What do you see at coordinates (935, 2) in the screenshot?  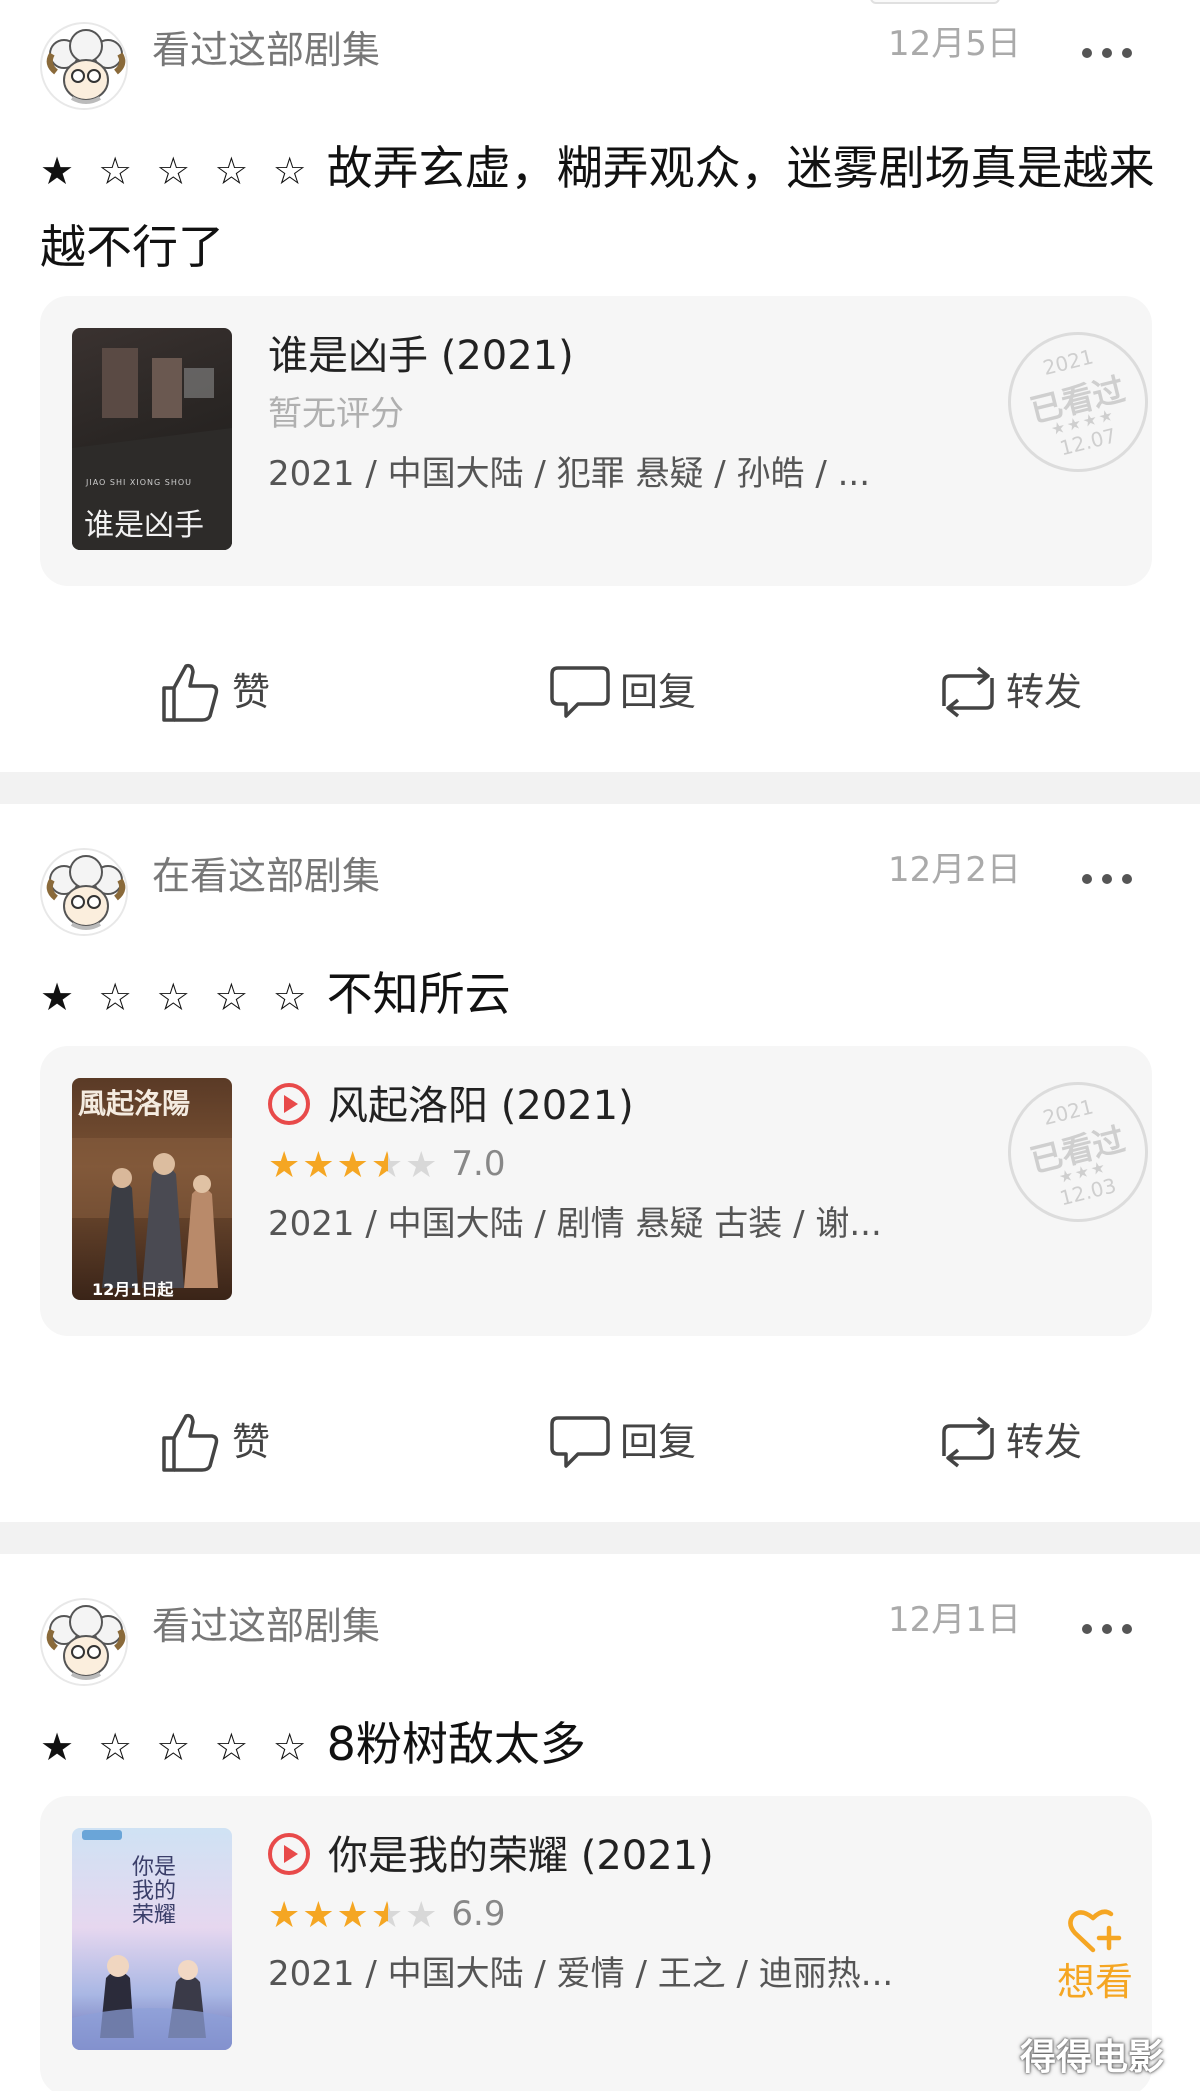 I see `previous-item-edge` at bounding box center [935, 2].